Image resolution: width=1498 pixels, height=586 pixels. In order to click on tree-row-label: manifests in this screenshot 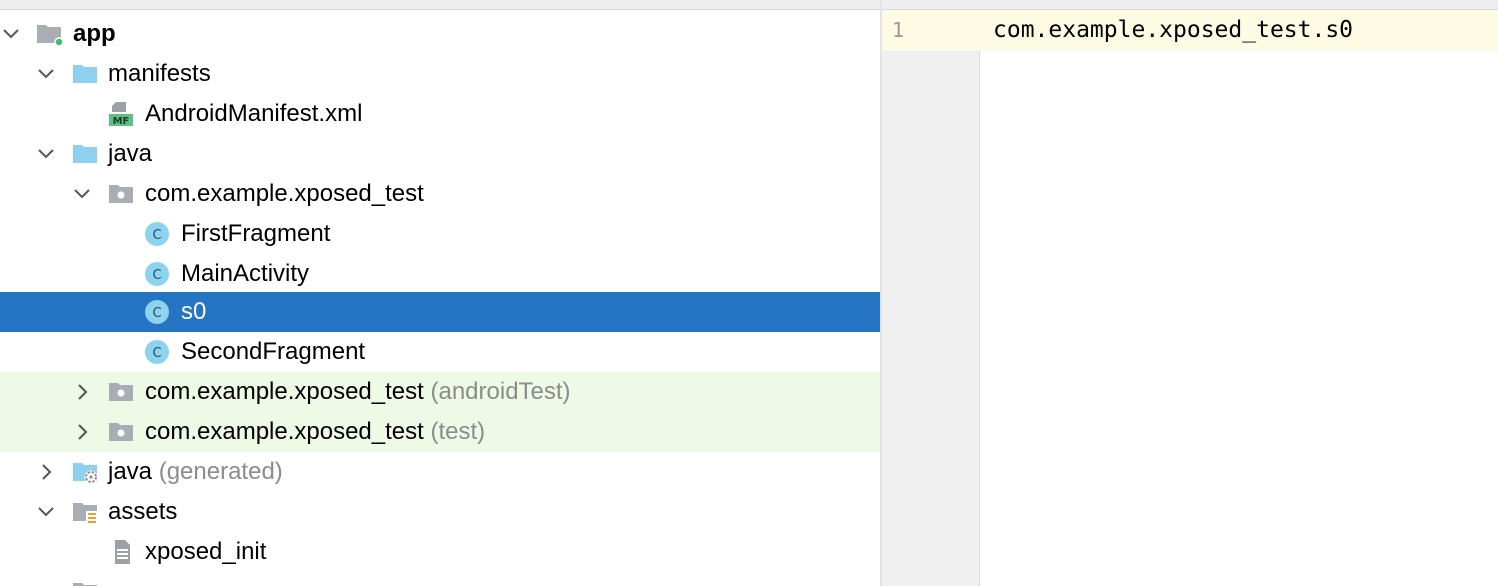, I will do `click(159, 73)`.